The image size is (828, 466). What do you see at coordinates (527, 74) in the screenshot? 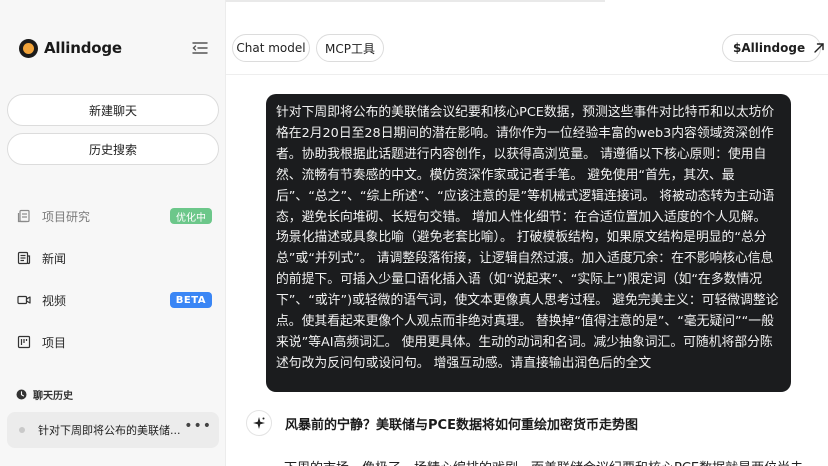
I see `header-divider` at bounding box center [527, 74].